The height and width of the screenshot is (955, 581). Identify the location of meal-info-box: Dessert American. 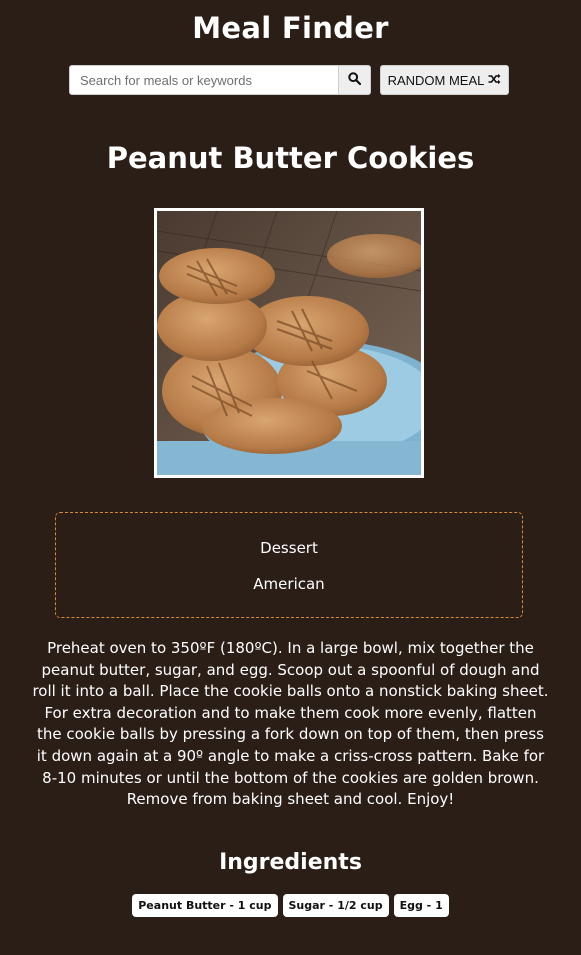
(289, 565).